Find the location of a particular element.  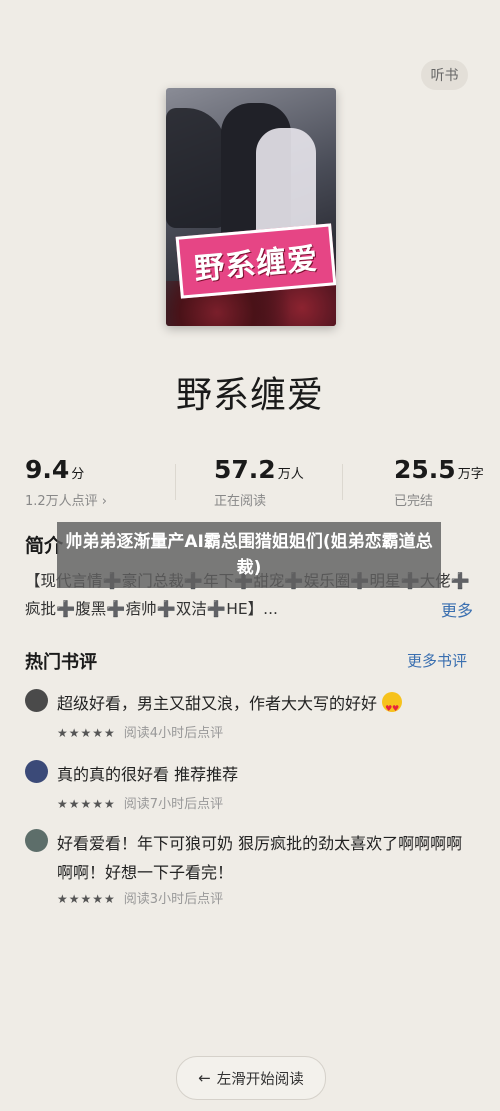

intro-more-link: 更多 is located at coordinates (457, 609).